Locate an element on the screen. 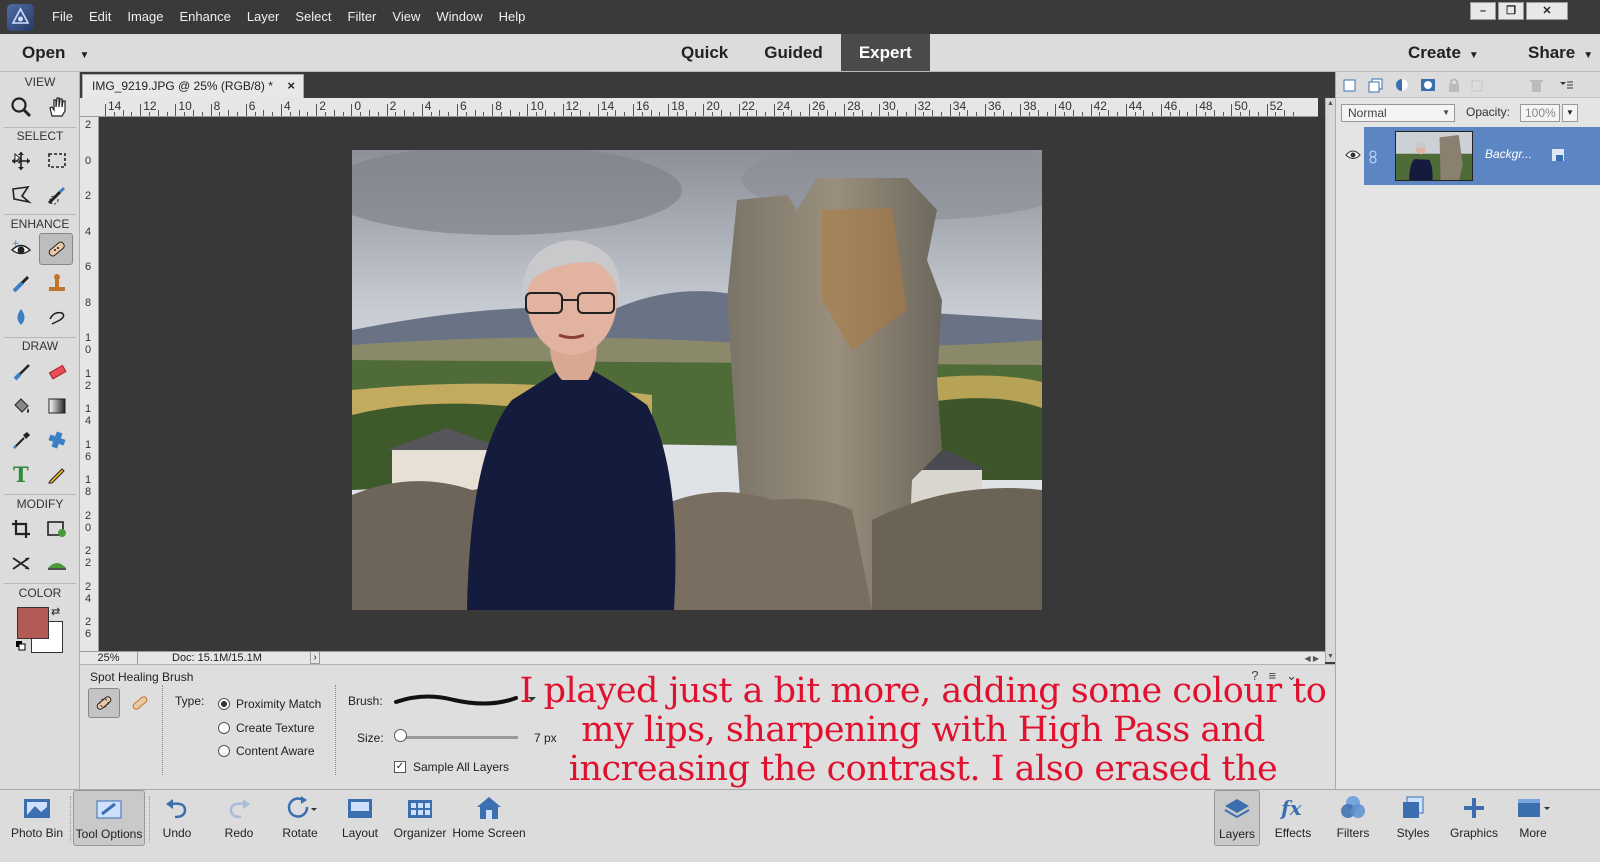  graphics-button: Graphics is located at coordinates (1474, 818).